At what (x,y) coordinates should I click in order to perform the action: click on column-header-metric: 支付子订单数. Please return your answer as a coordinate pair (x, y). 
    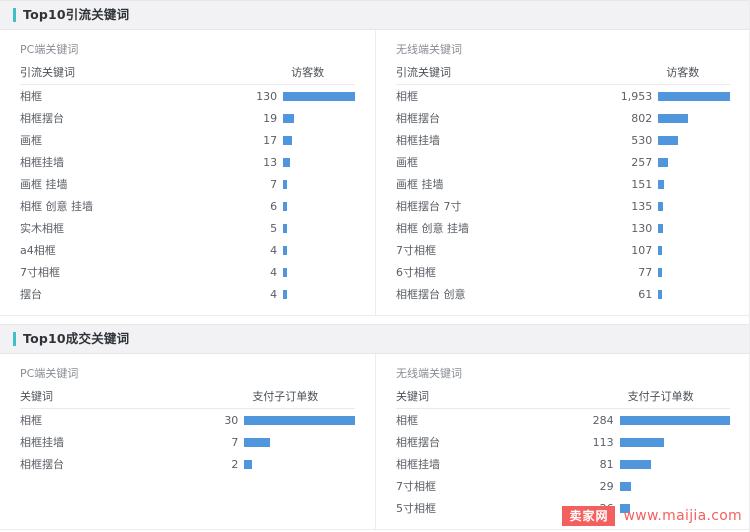
    Looking at the image, I should click on (299, 400).